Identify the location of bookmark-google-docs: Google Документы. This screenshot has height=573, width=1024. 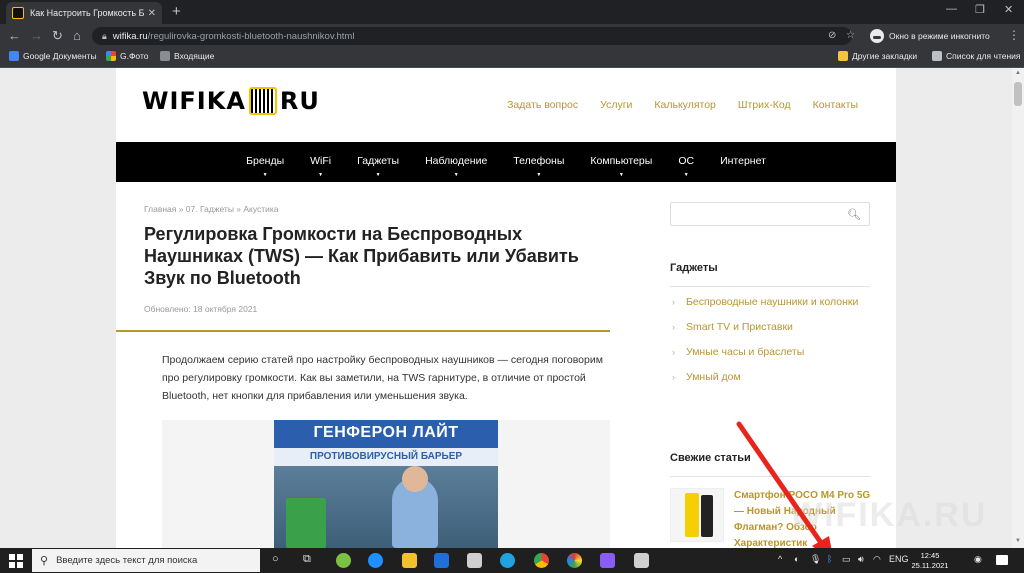
(53, 56).